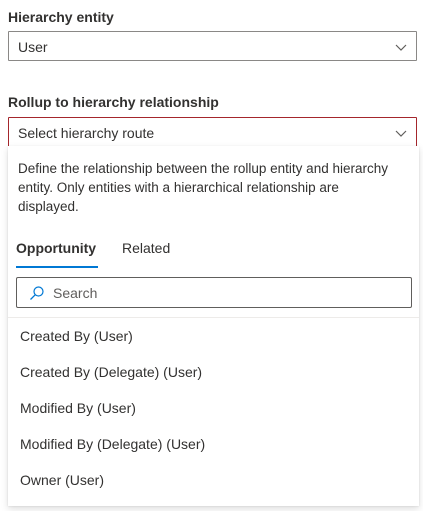  Describe the element at coordinates (113, 102) in the screenshot. I see `rollup-relationship-label: Rollup to hierarchy relationship` at that location.